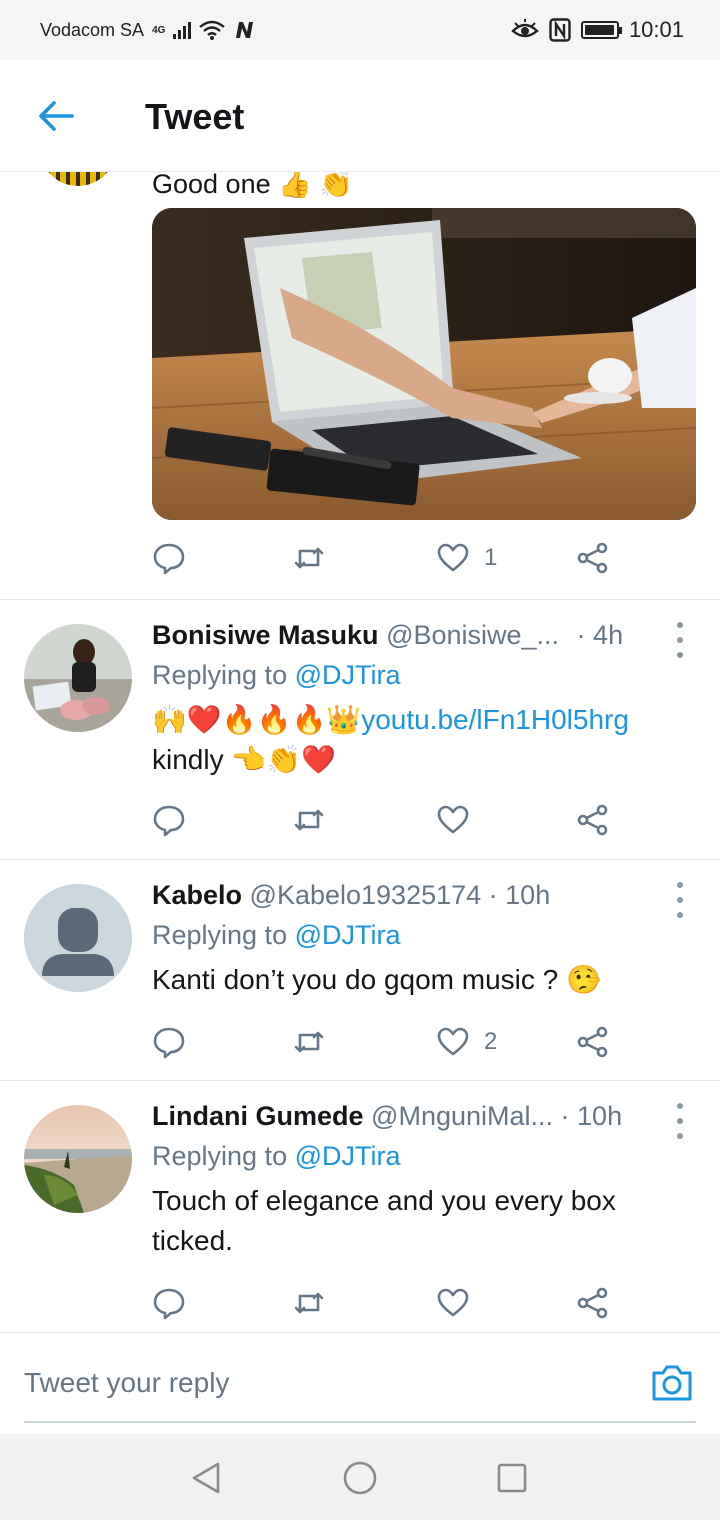 This screenshot has width=720, height=1520. Describe the element at coordinates (360, 1382) in the screenshot. I see `reply-composer: Tweet your reply` at that location.